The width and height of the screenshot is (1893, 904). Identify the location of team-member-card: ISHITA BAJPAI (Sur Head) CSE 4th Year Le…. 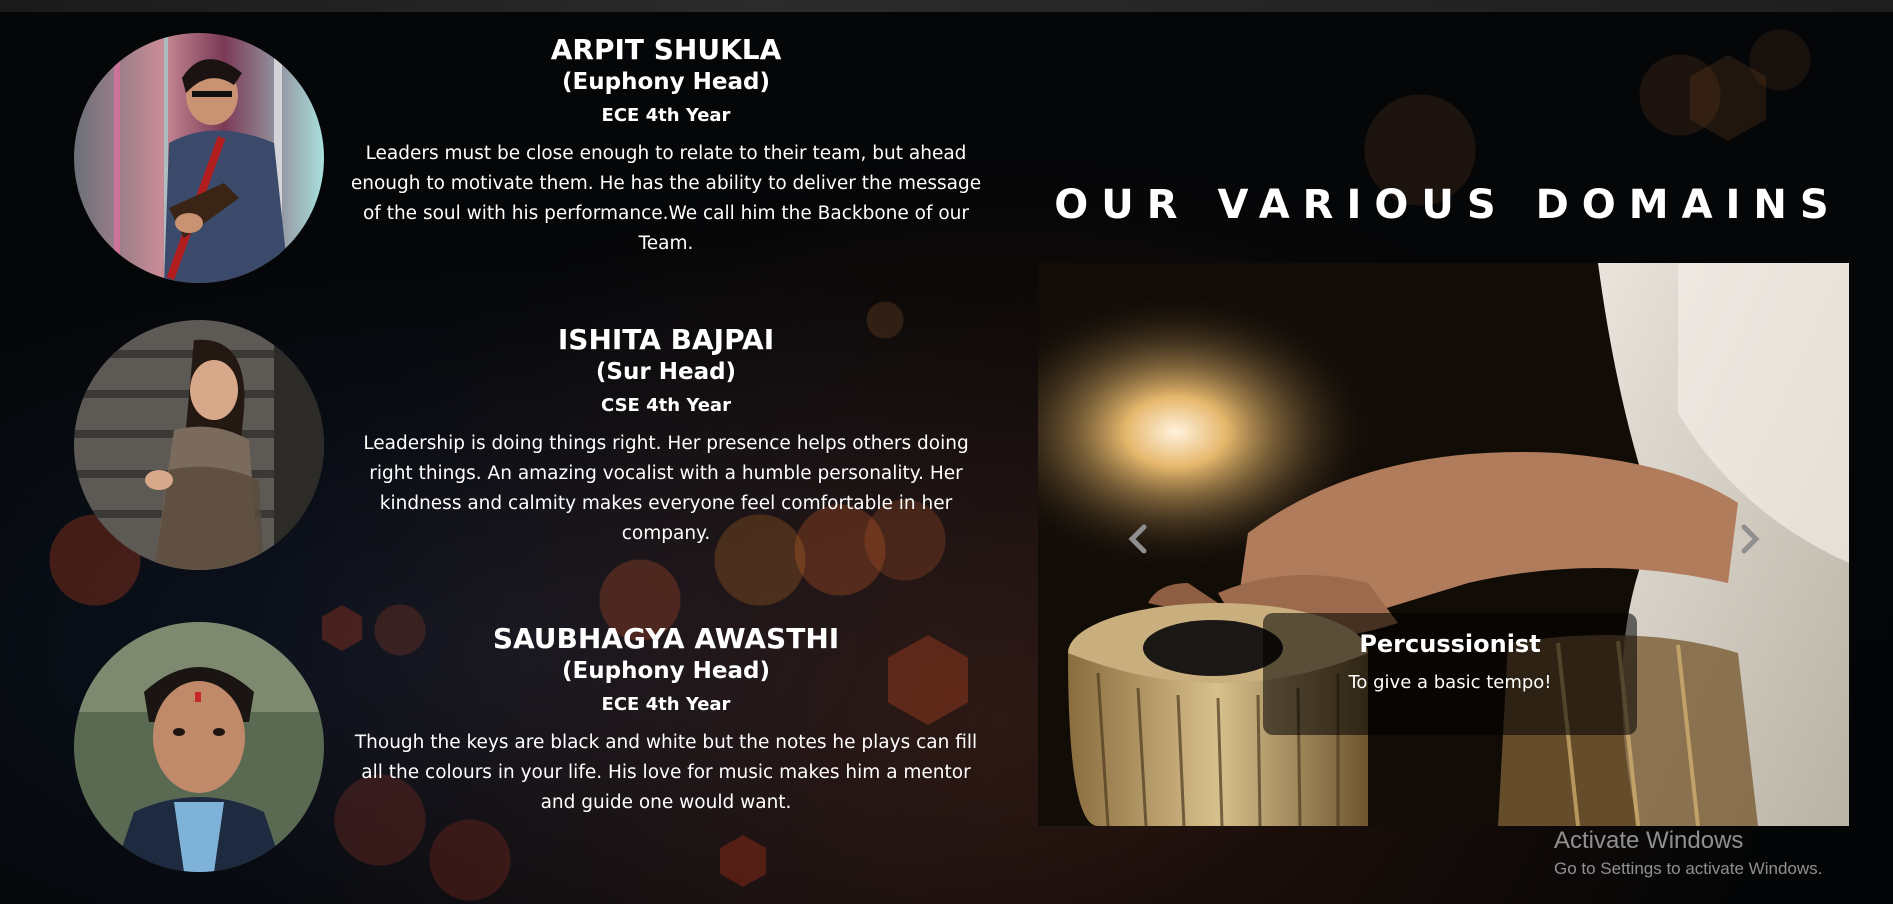
(534, 445).